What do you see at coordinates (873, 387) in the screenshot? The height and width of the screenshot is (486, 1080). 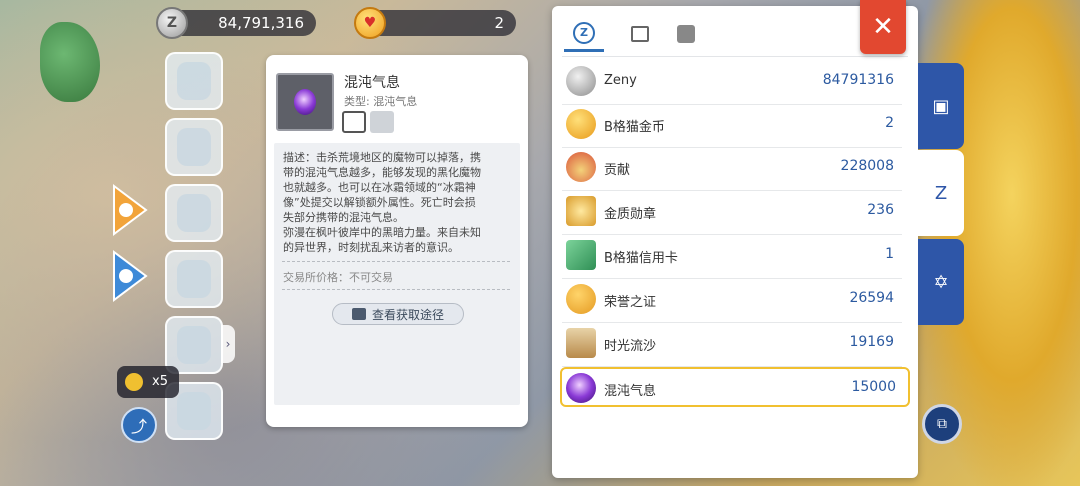 I see `currency-value: 15000` at bounding box center [873, 387].